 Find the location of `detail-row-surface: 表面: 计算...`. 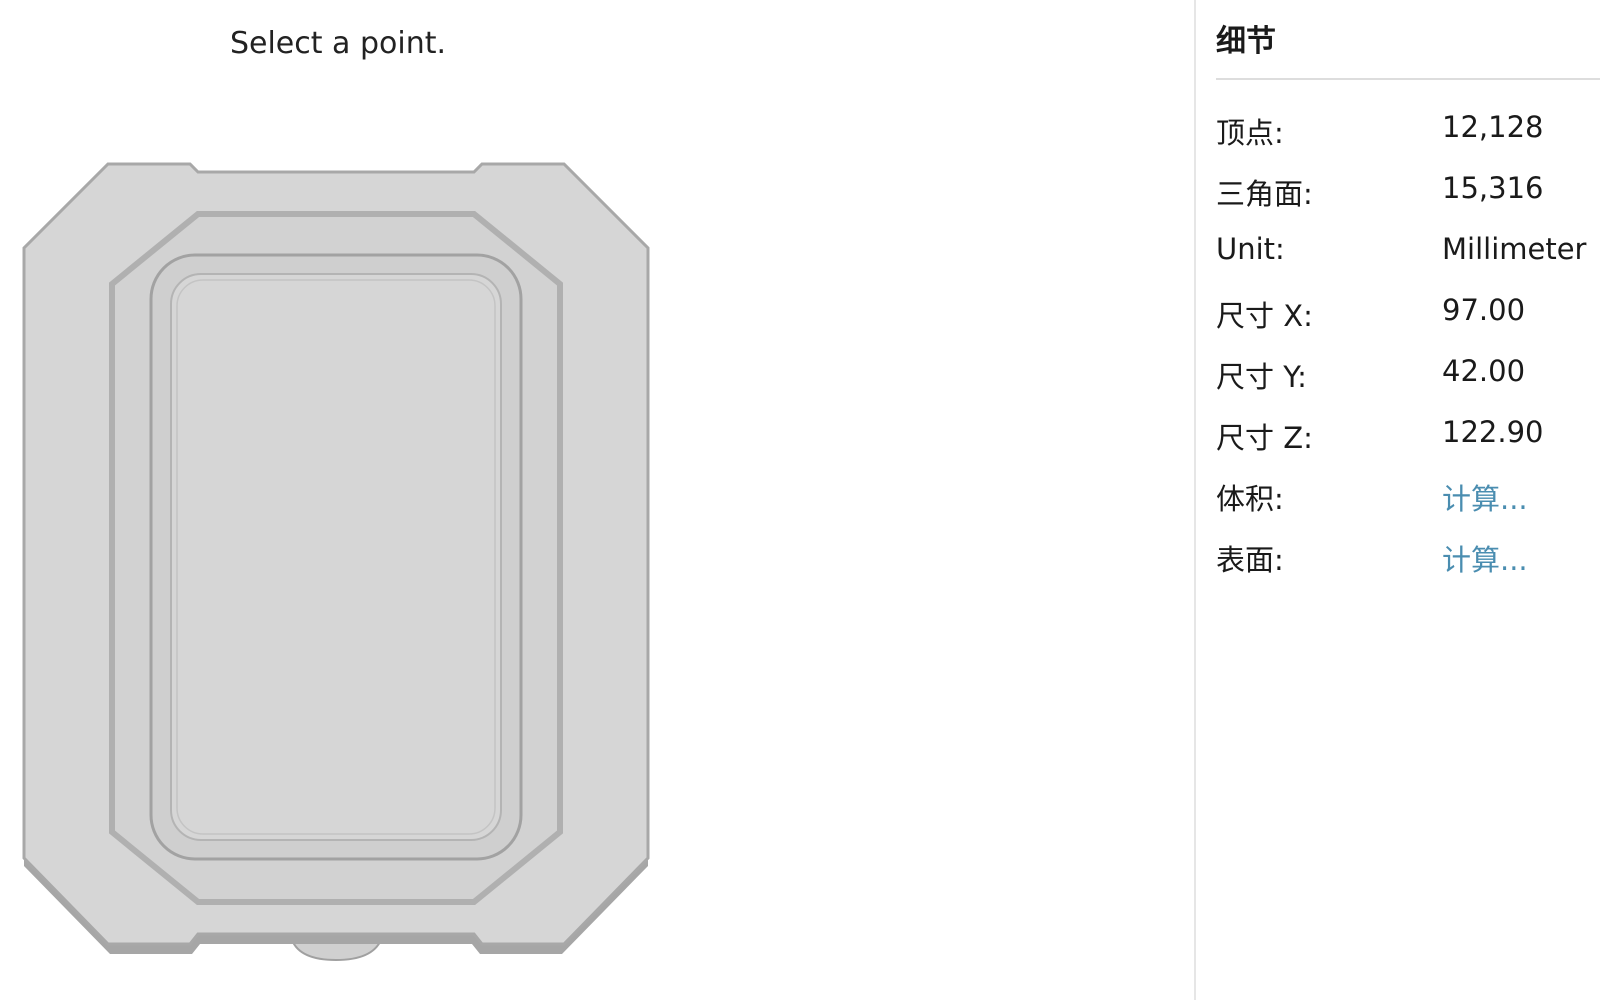

detail-row-surface: 表面: 计算... is located at coordinates (1408, 557).